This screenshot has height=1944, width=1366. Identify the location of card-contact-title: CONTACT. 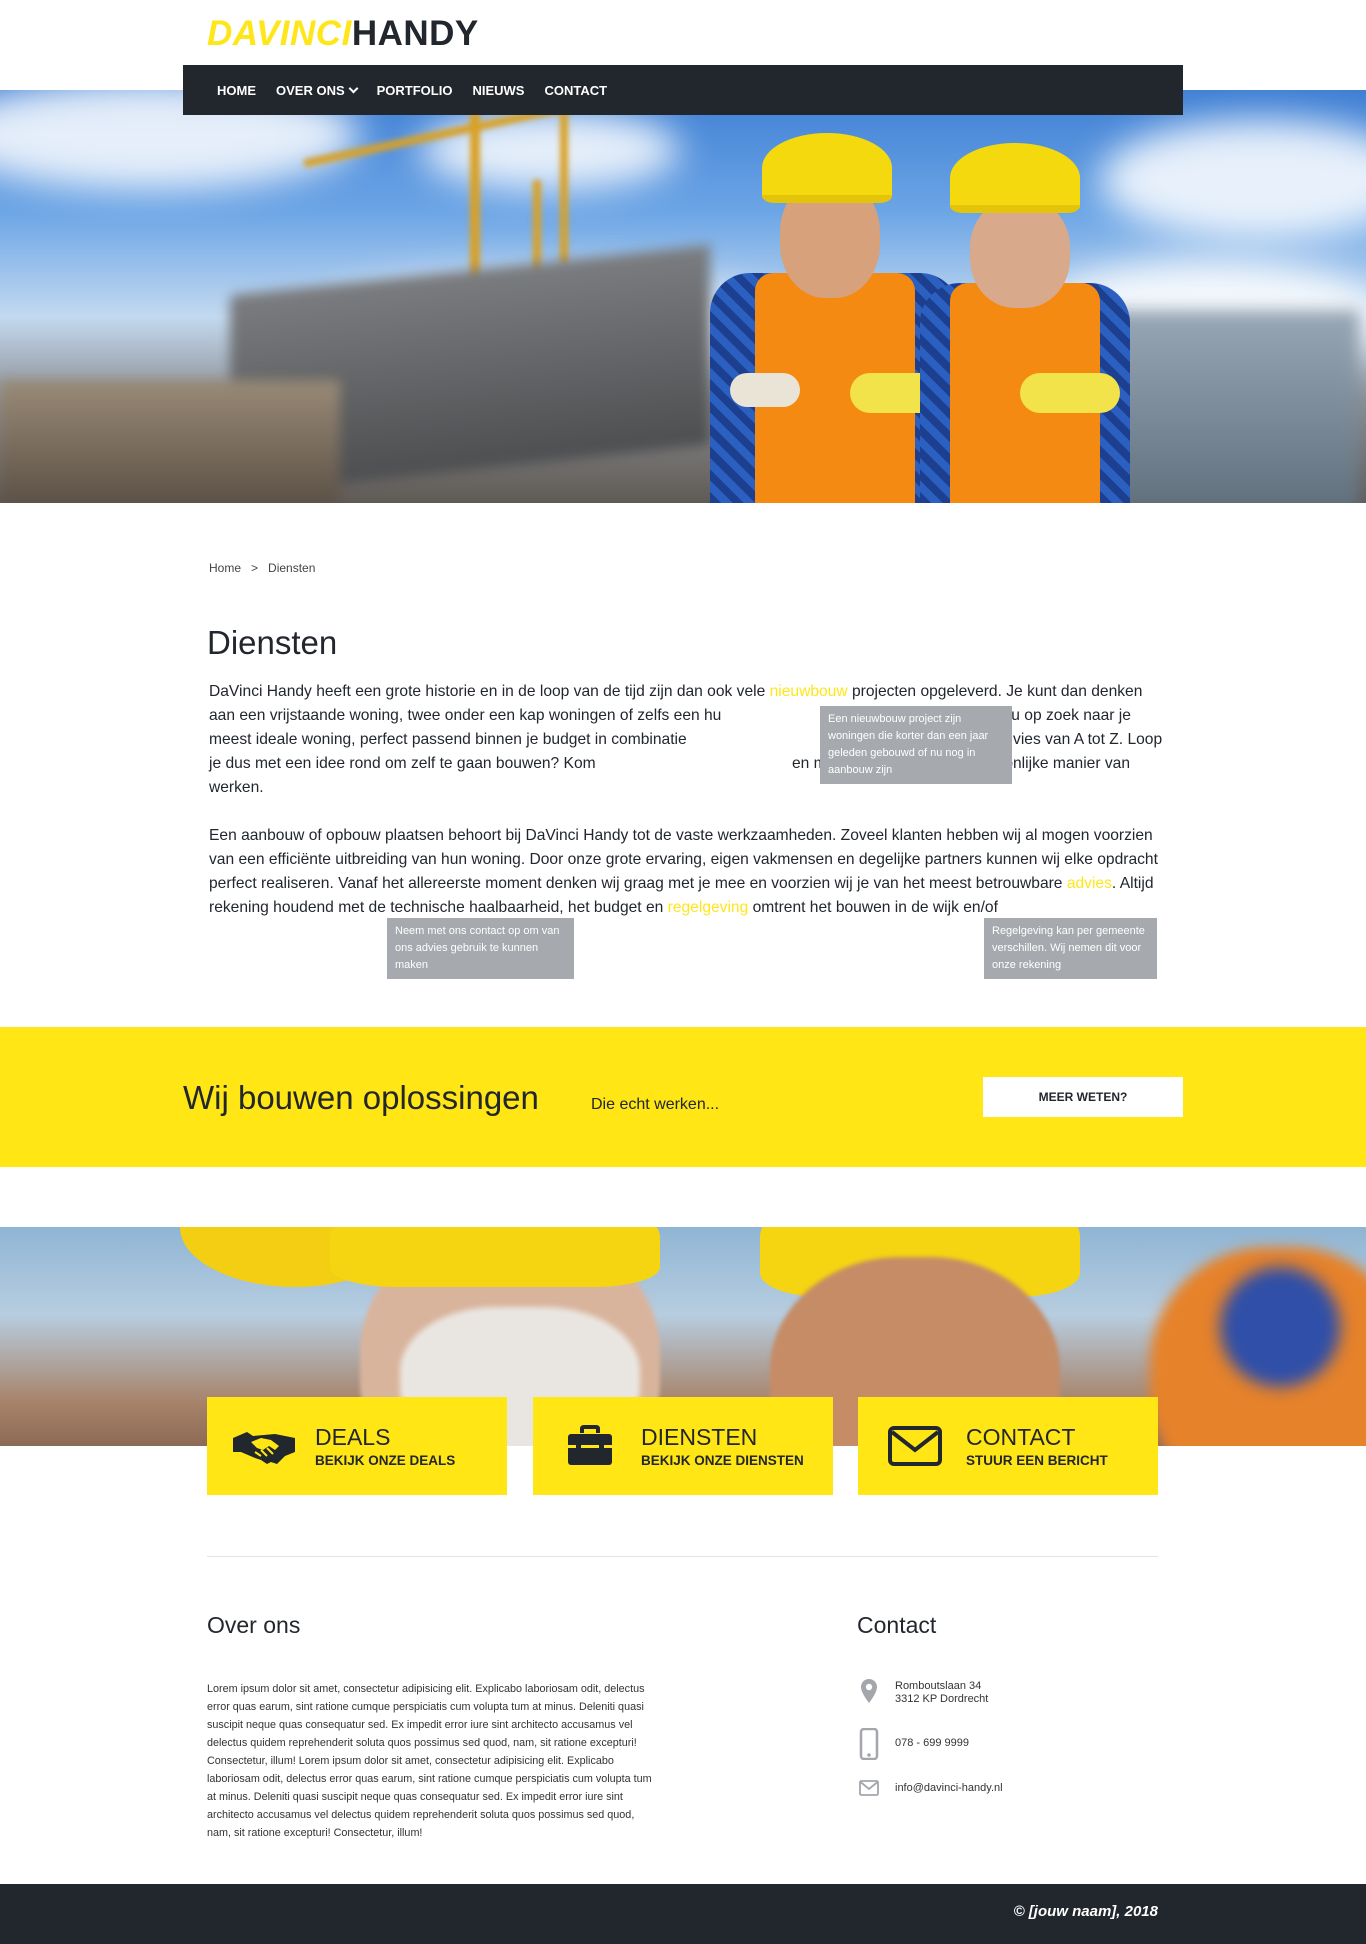
(1021, 1437).